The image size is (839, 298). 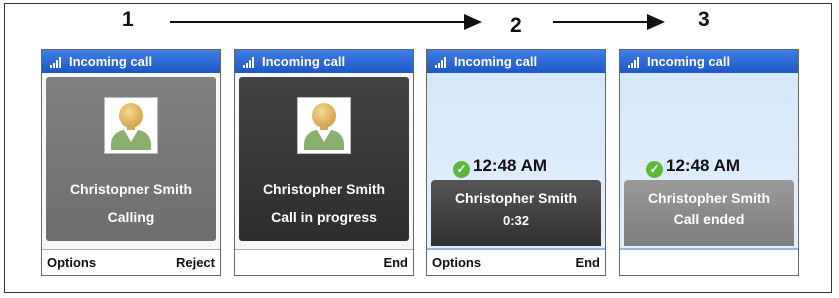 I want to click on caller-info-box: Christopher Smith Call ended, so click(x=709, y=213).